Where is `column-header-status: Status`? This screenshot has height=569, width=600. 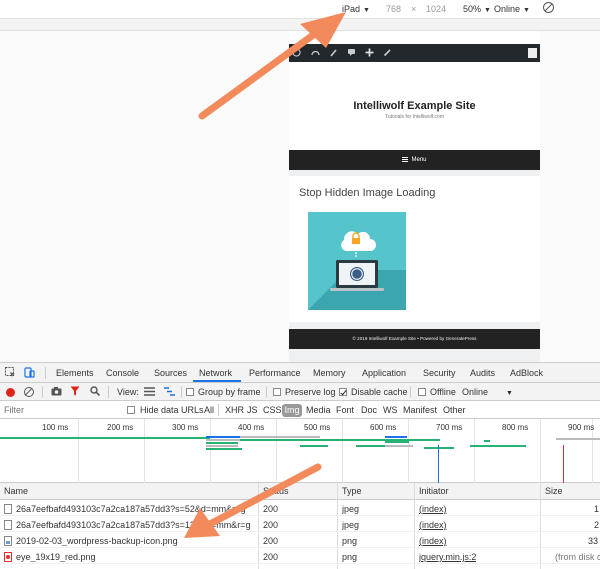
column-header-status: Status is located at coordinates (276, 491).